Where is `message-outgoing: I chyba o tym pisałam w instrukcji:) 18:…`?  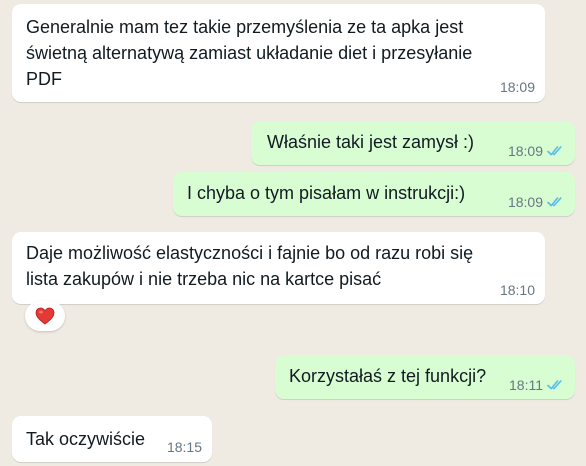
message-outgoing: I chyba o tym pisałam w instrukcji:) 18:… is located at coordinates (374, 194).